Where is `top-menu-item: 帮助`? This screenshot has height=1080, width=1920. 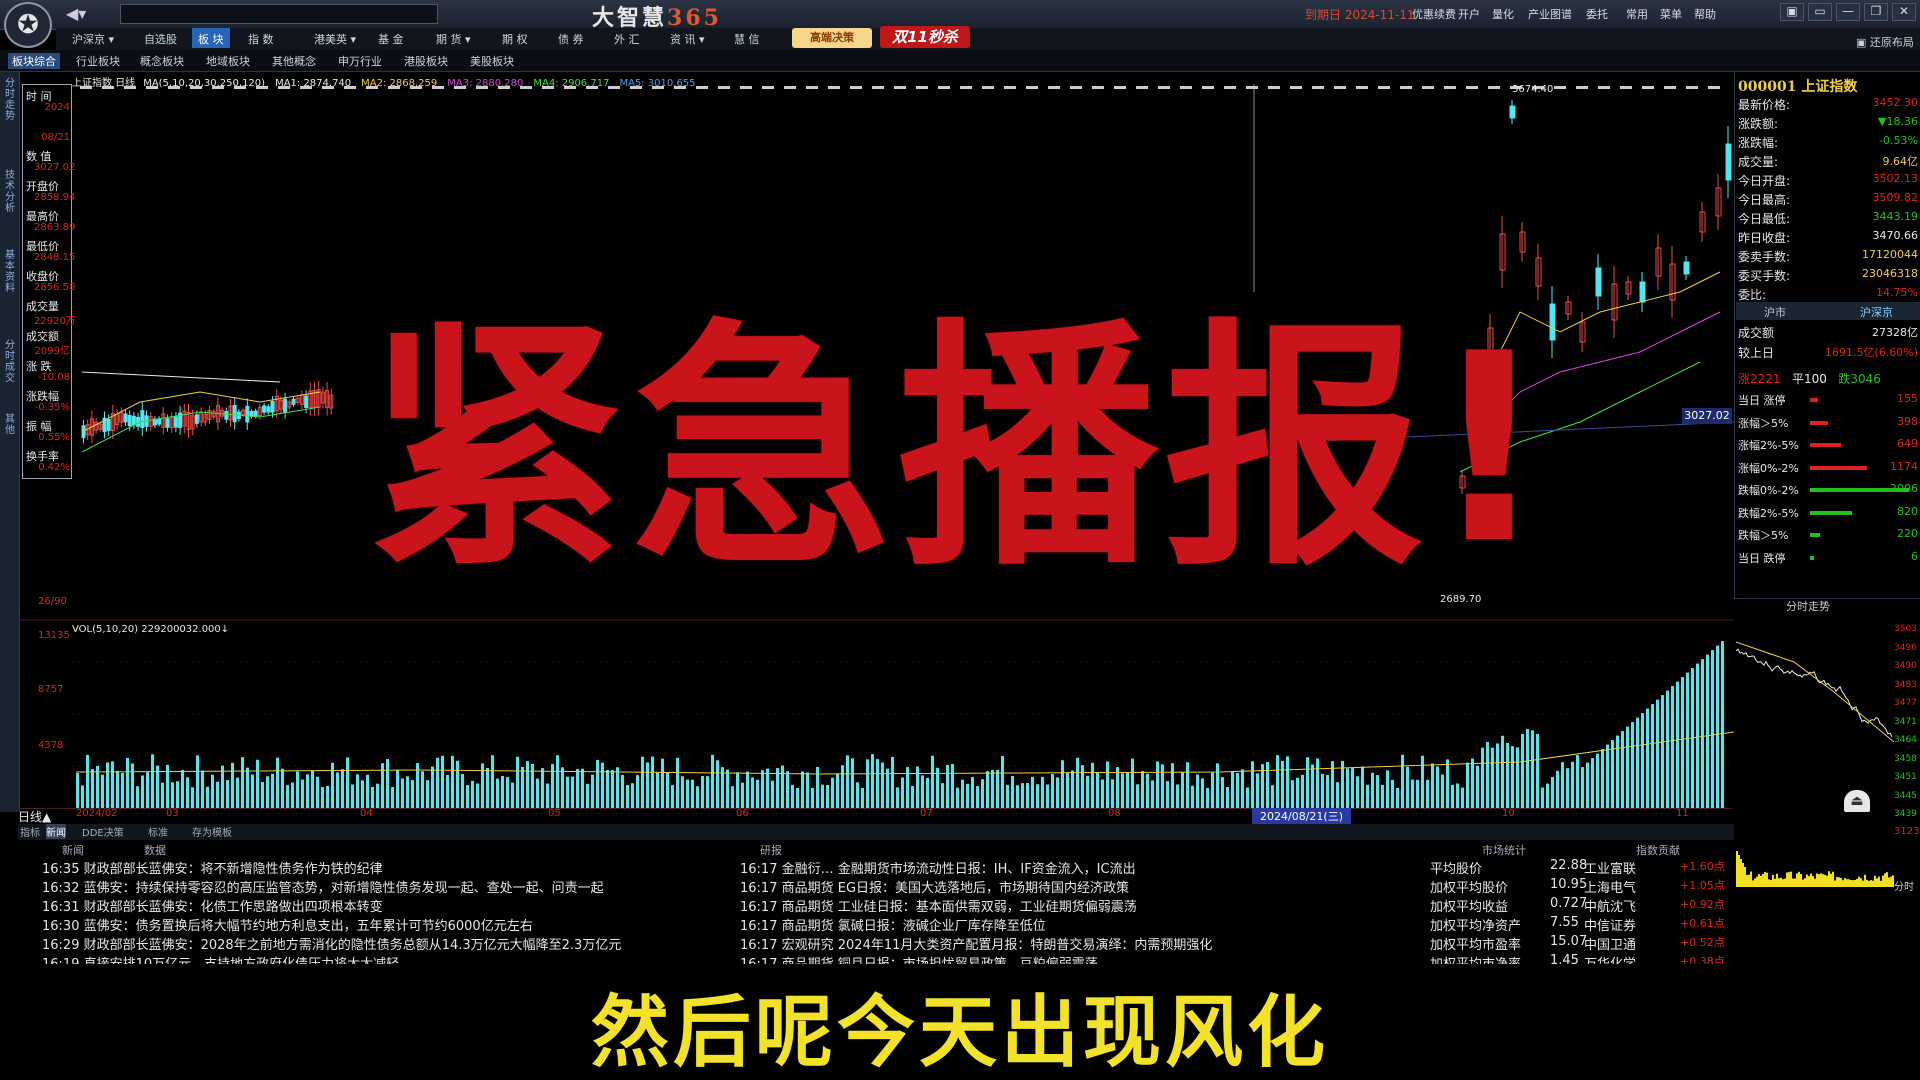 top-menu-item: 帮助 is located at coordinates (1705, 14).